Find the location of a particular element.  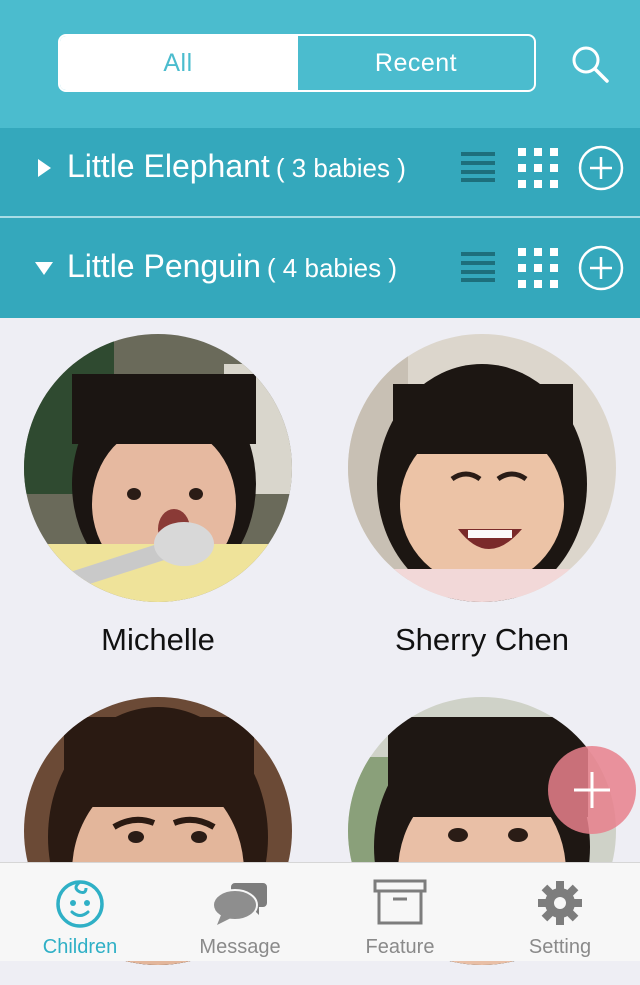

group-title: Little Elephant( 3 babies ) is located at coordinates (236, 166).